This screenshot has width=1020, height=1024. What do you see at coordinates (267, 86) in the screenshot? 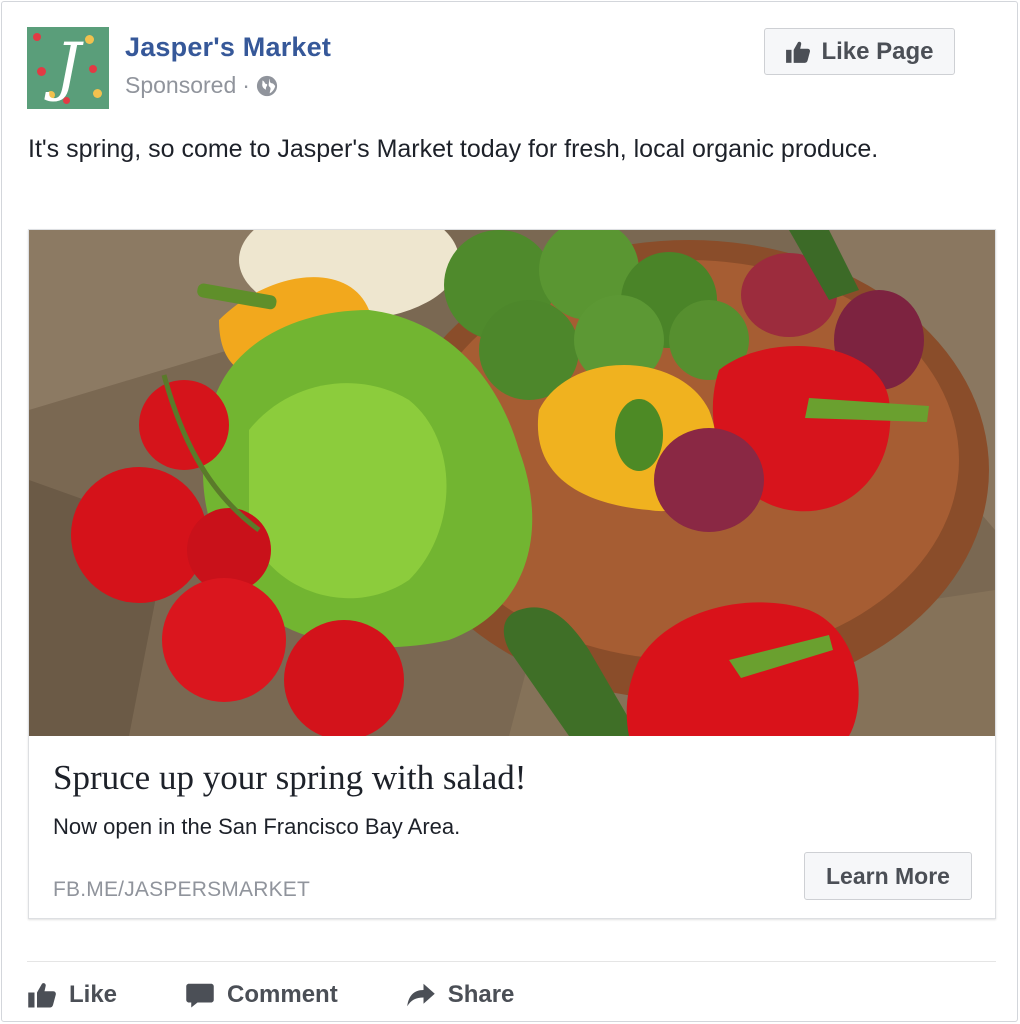
I see `globe-icon` at bounding box center [267, 86].